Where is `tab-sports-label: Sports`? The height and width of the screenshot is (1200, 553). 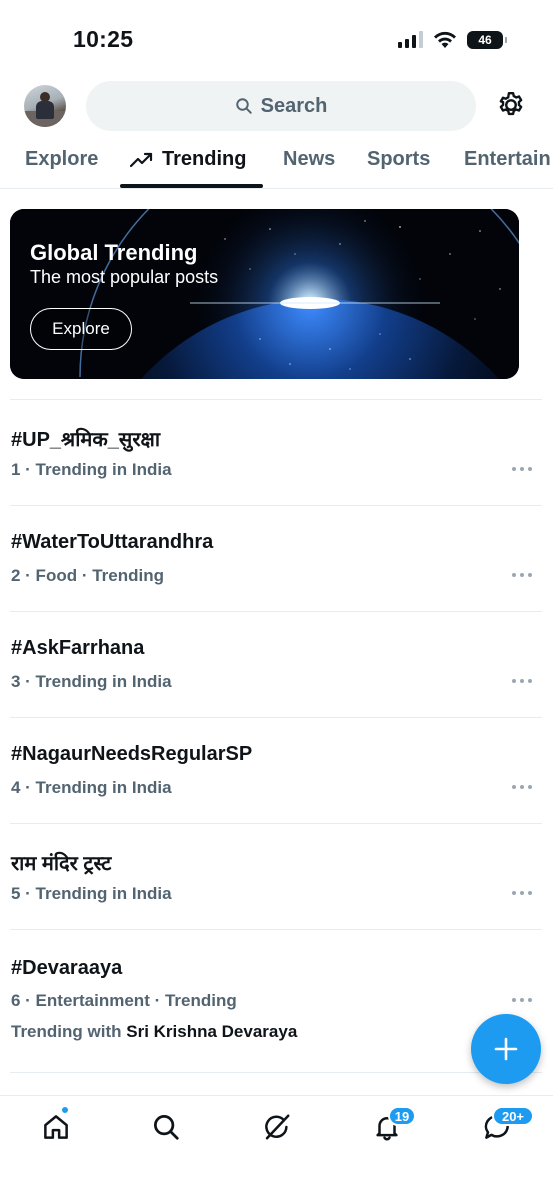 tab-sports-label: Sports is located at coordinates (399, 159).